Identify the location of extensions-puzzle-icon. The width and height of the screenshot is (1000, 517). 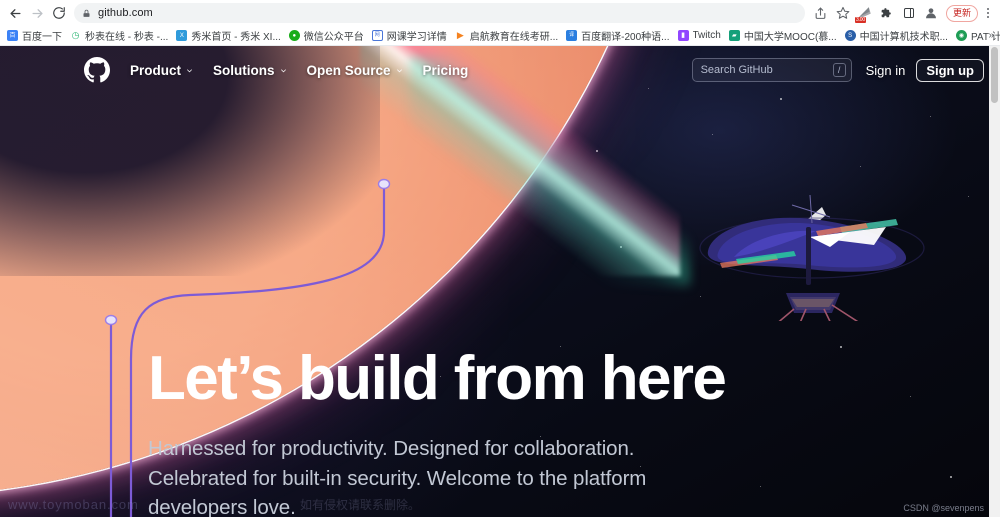
(887, 13).